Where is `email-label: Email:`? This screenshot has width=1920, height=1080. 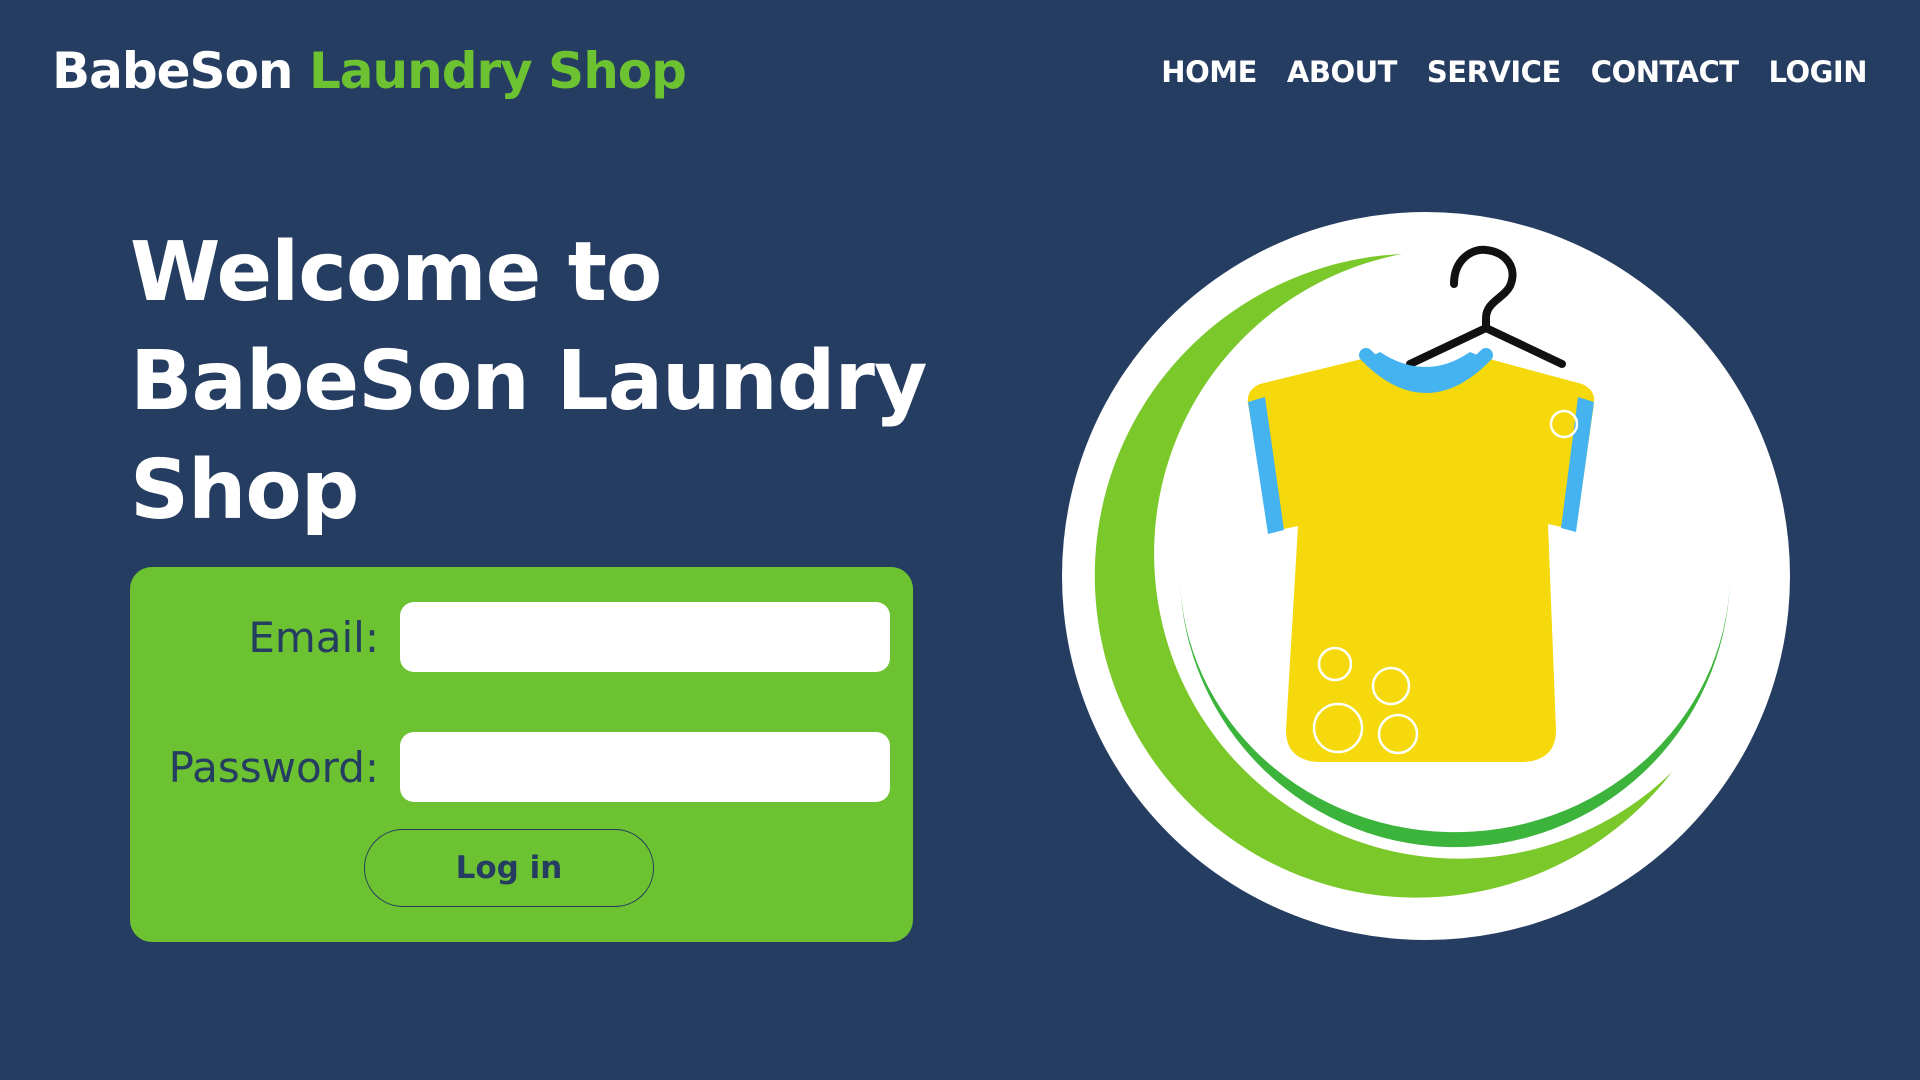
email-label: Email: is located at coordinates (313, 637).